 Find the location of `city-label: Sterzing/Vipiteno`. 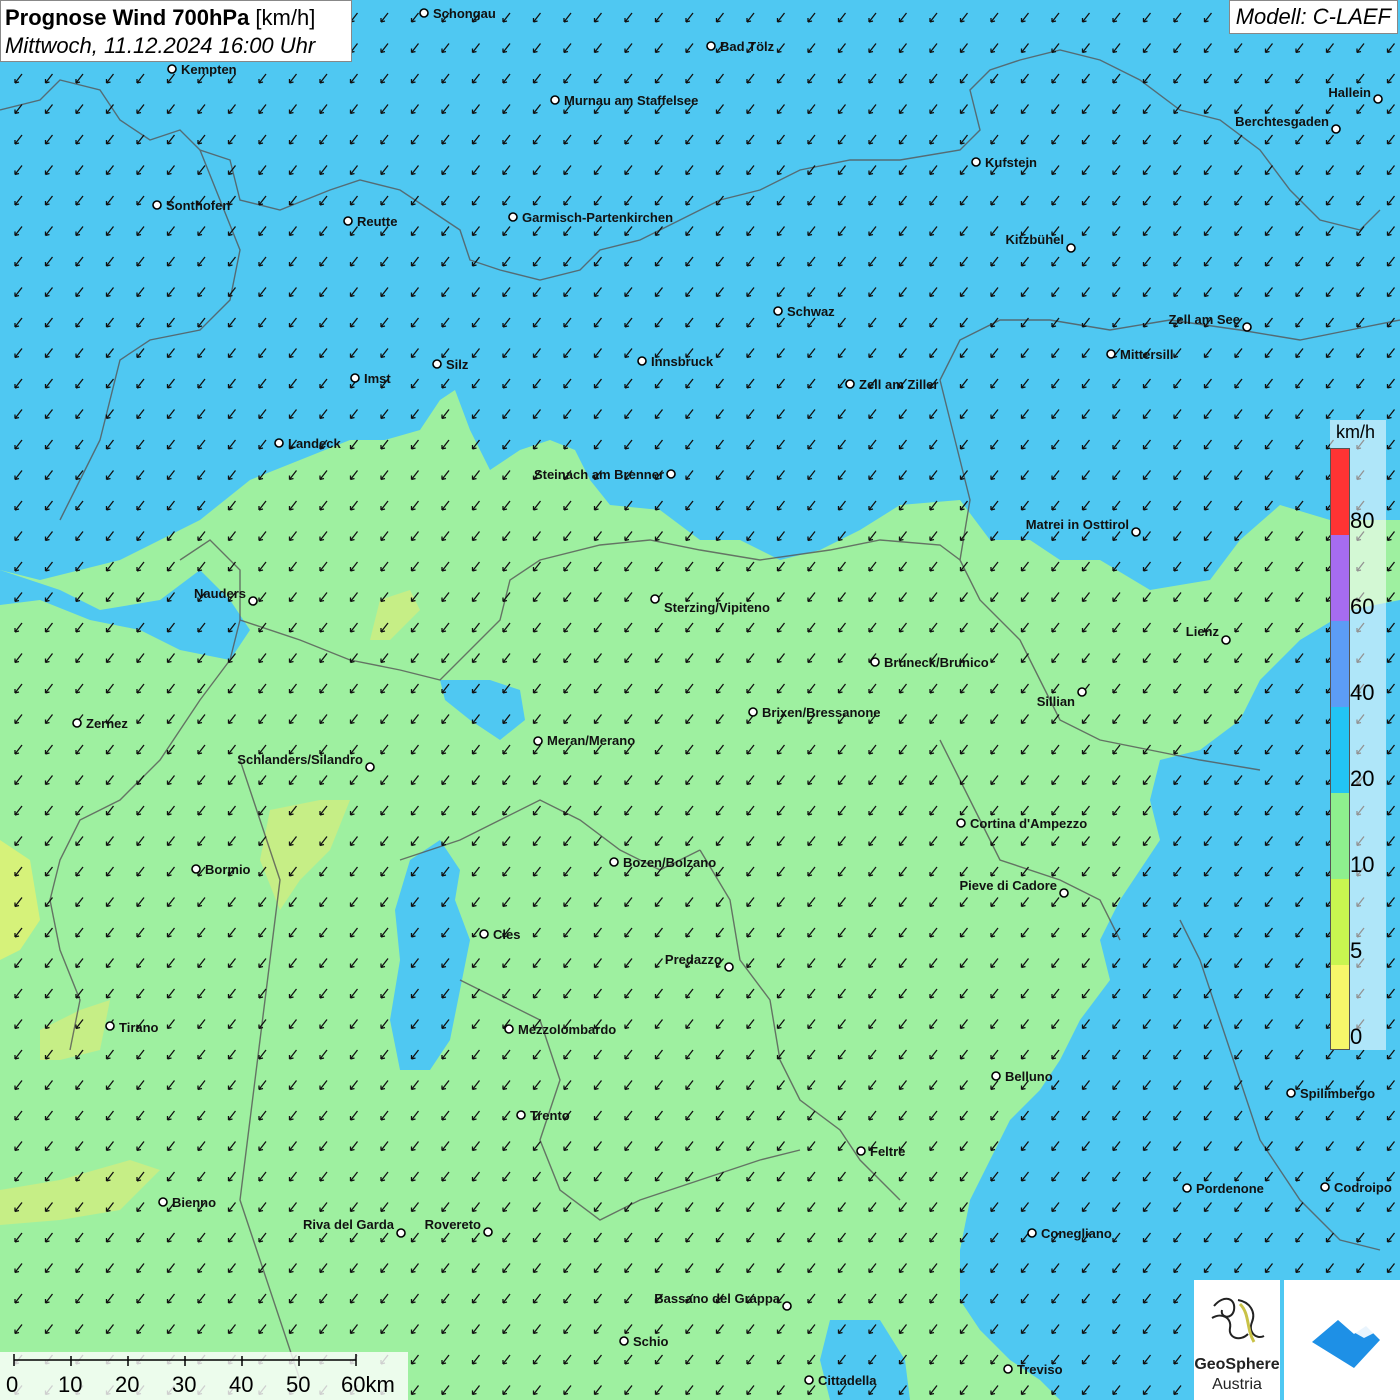

city-label: Sterzing/Vipiteno is located at coordinates (717, 607).